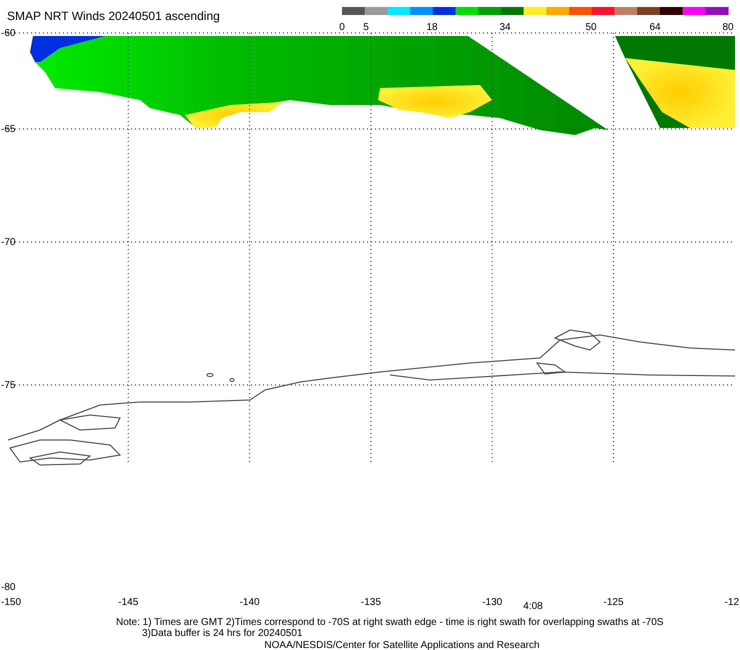 The width and height of the screenshot is (740, 650). Describe the element at coordinates (390, 622) in the screenshot. I see `note-text: Note: 1) Times are GMT 2)Times correspond to -70S at right swath edge - time is right swath for overlapping swaths at -70S` at that location.